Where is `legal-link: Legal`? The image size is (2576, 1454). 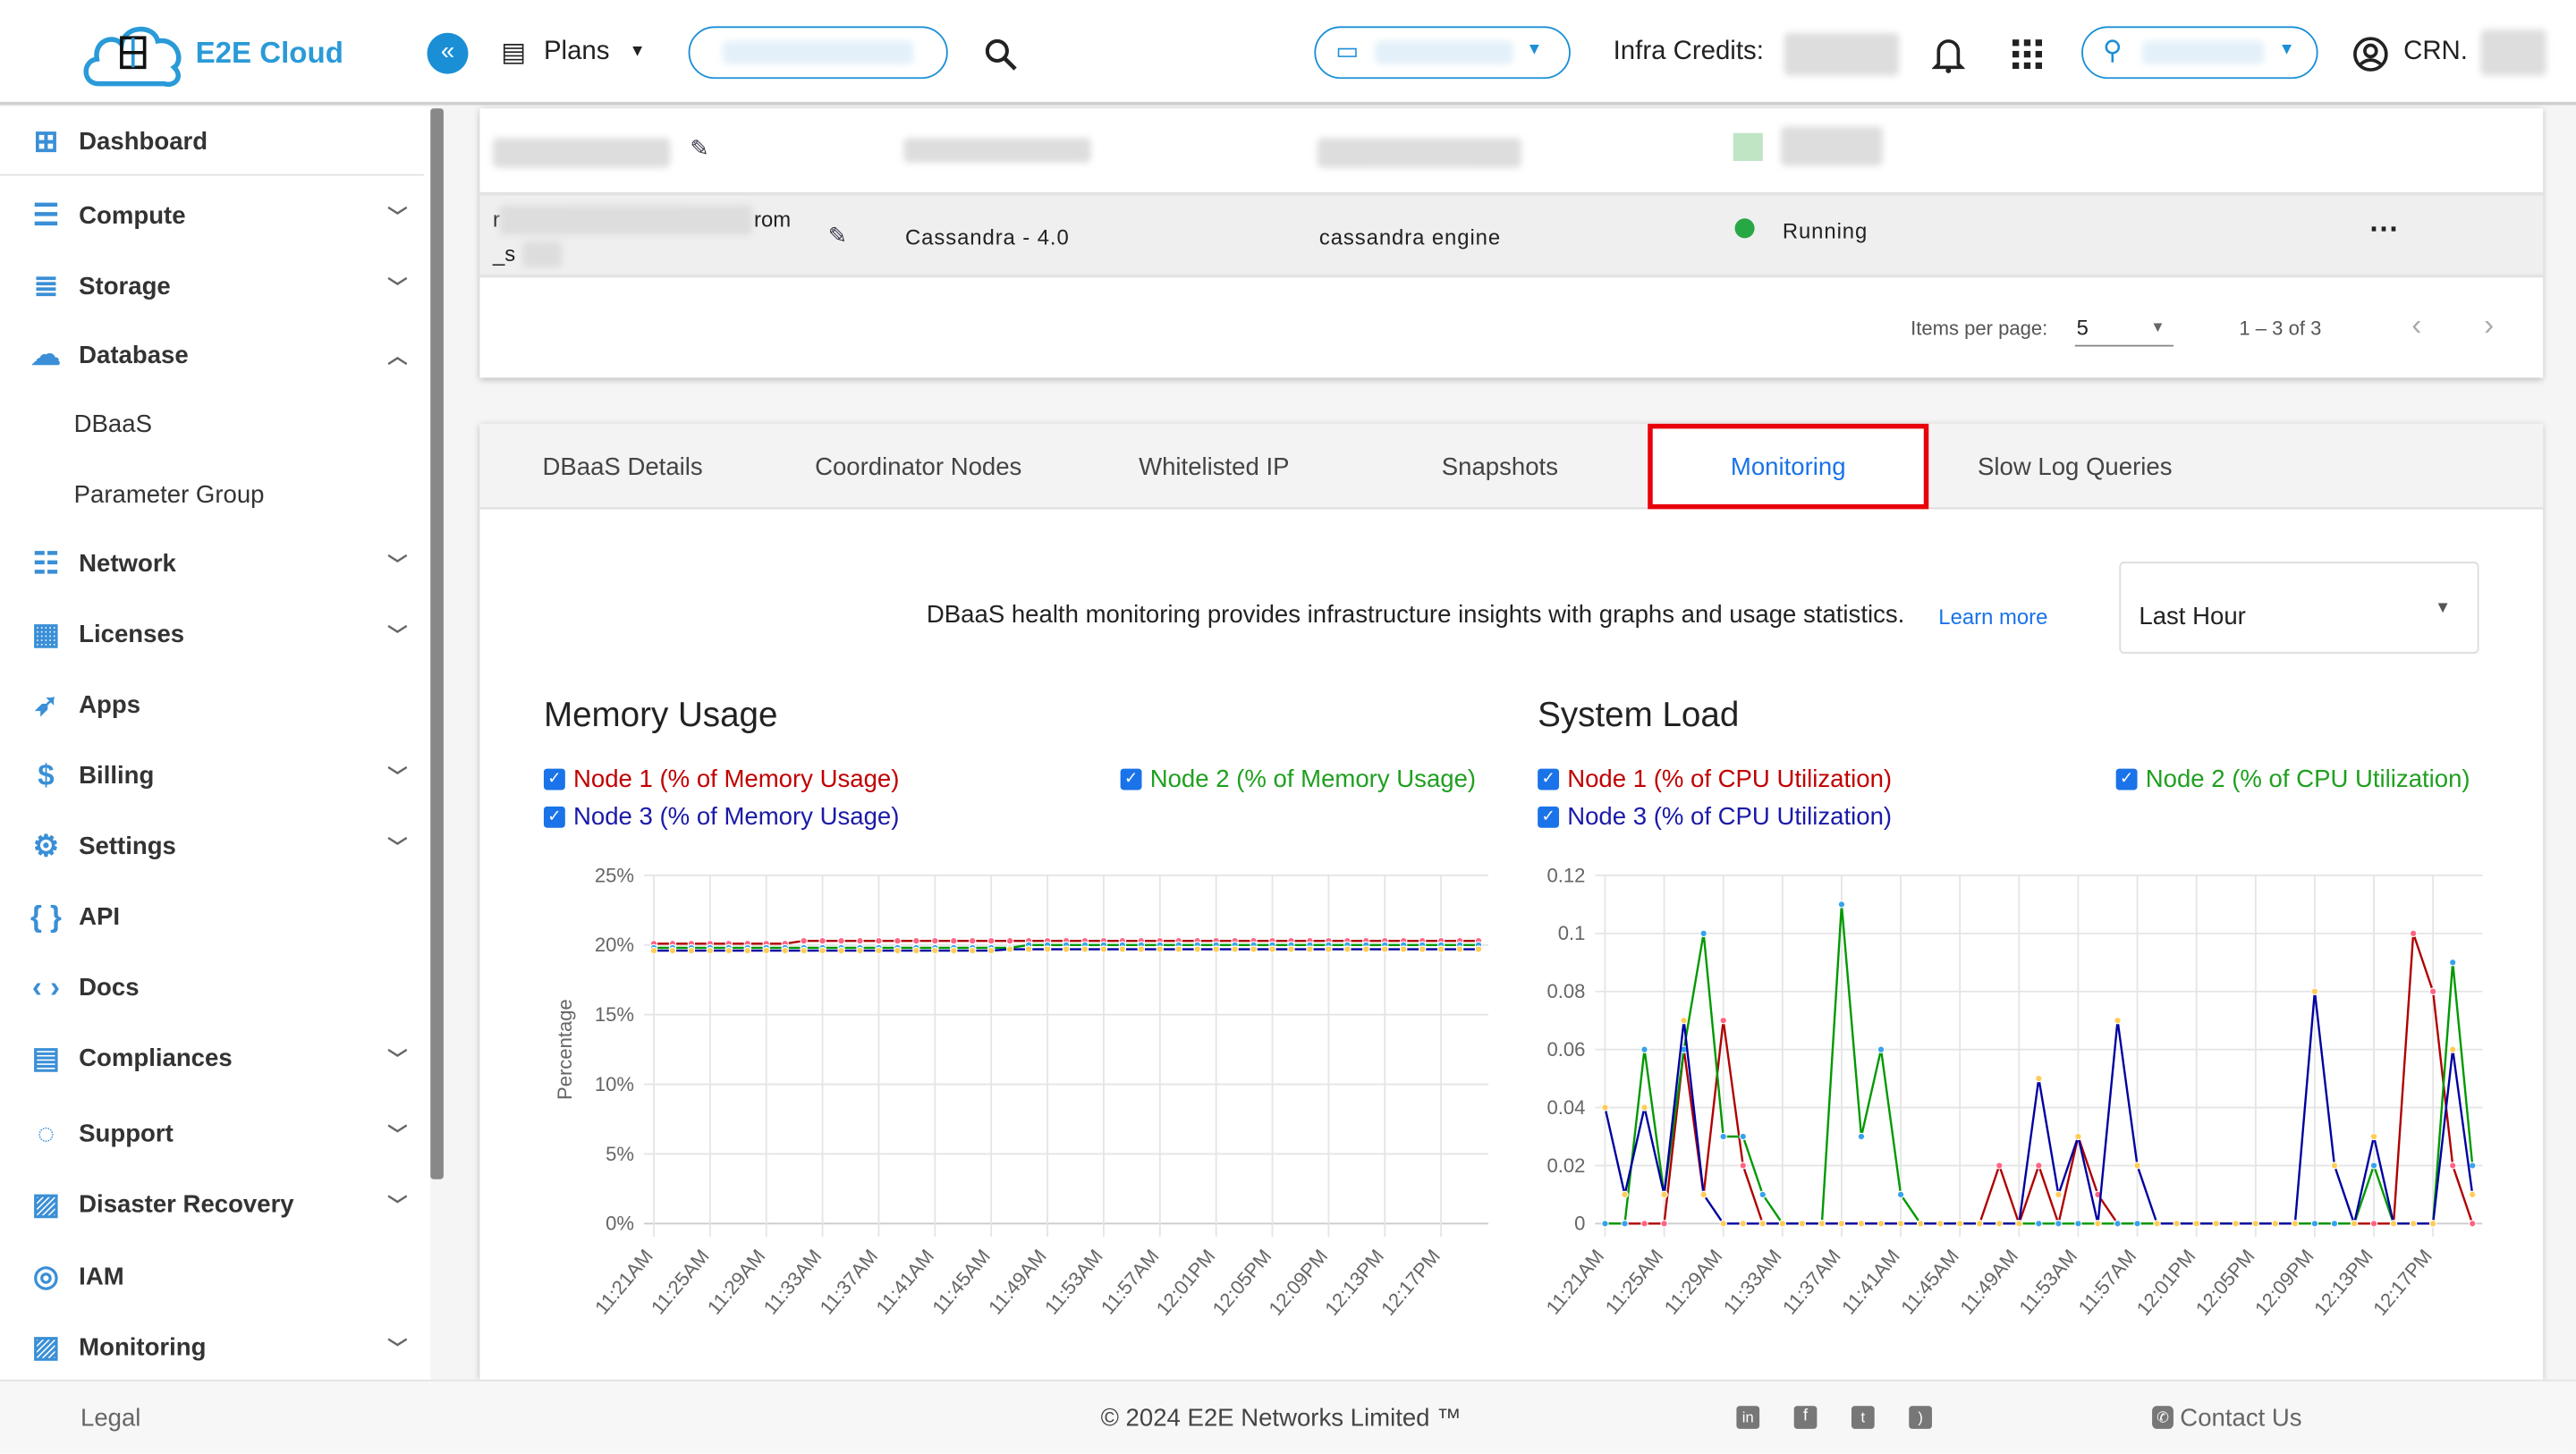 legal-link: Legal is located at coordinates (110, 1418).